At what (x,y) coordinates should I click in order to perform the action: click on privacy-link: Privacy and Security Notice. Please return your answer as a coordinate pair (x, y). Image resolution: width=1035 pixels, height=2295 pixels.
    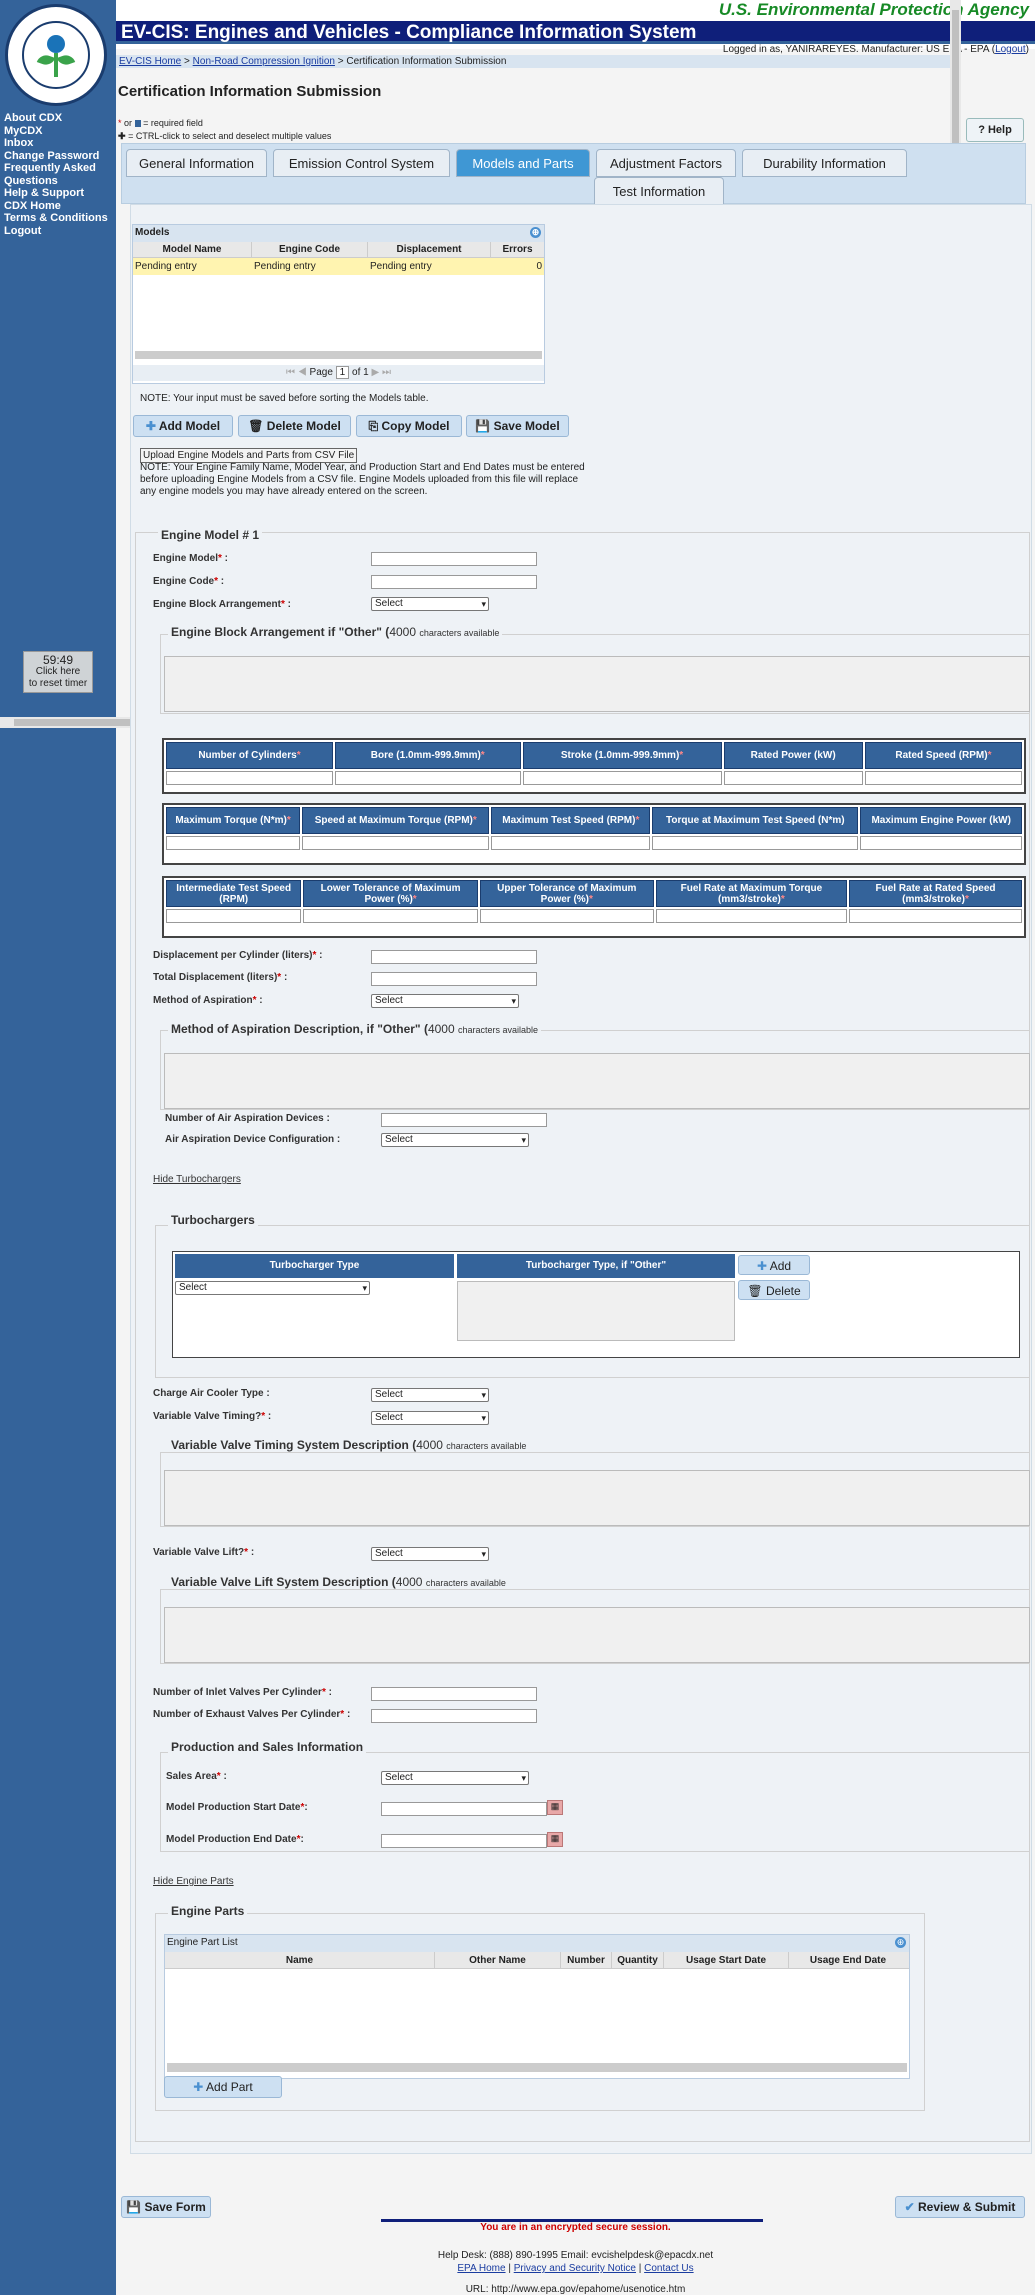
    Looking at the image, I should click on (575, 2268).